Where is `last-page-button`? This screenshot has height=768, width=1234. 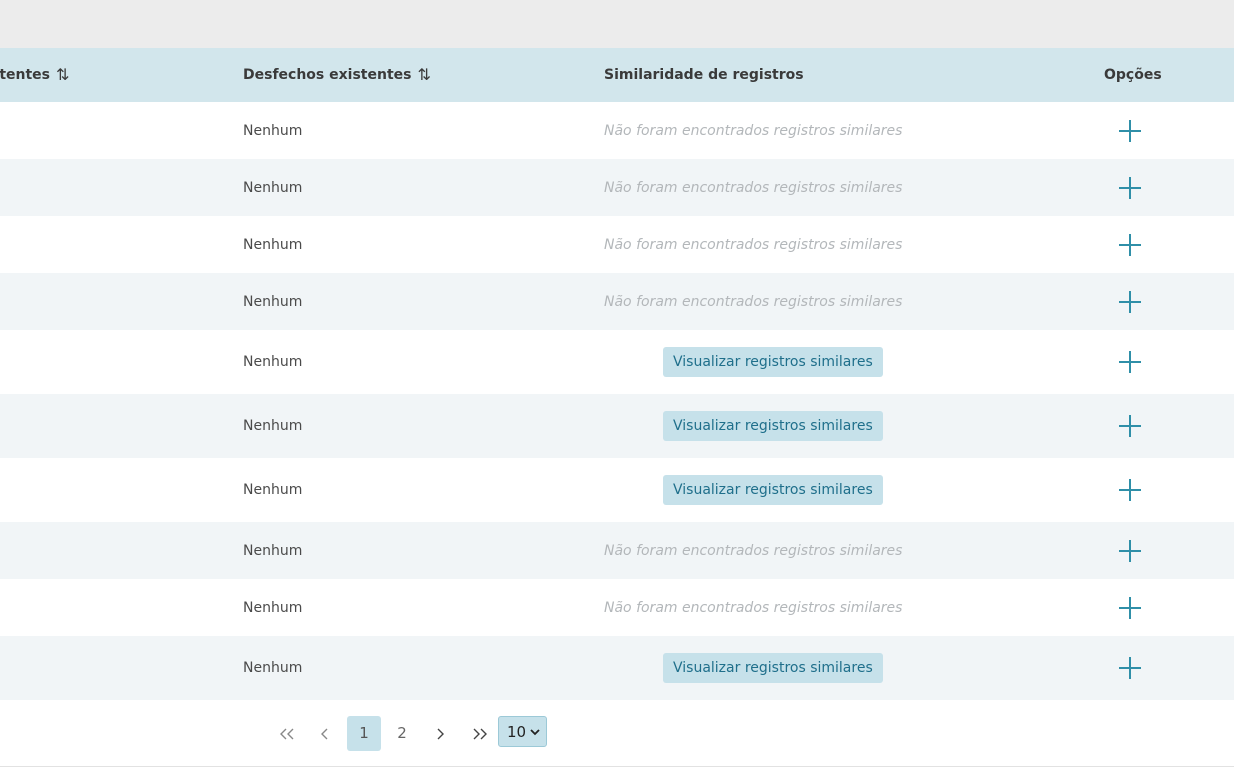
last-page-button is located at coordinates (480, 733).